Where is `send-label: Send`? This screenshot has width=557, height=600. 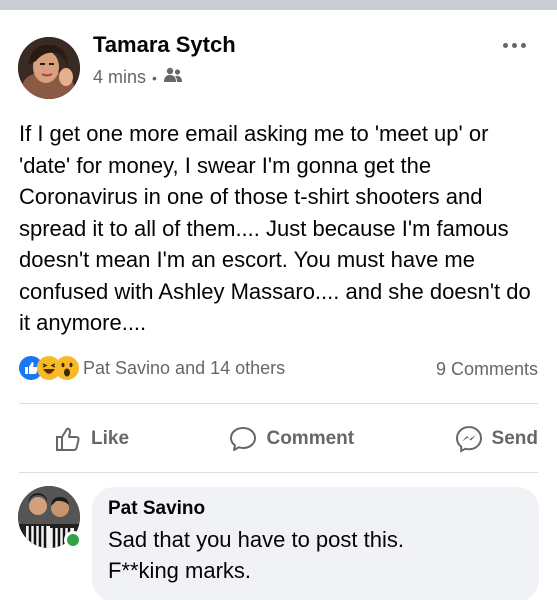
send-label: Send is located at coordinates (514, 438).